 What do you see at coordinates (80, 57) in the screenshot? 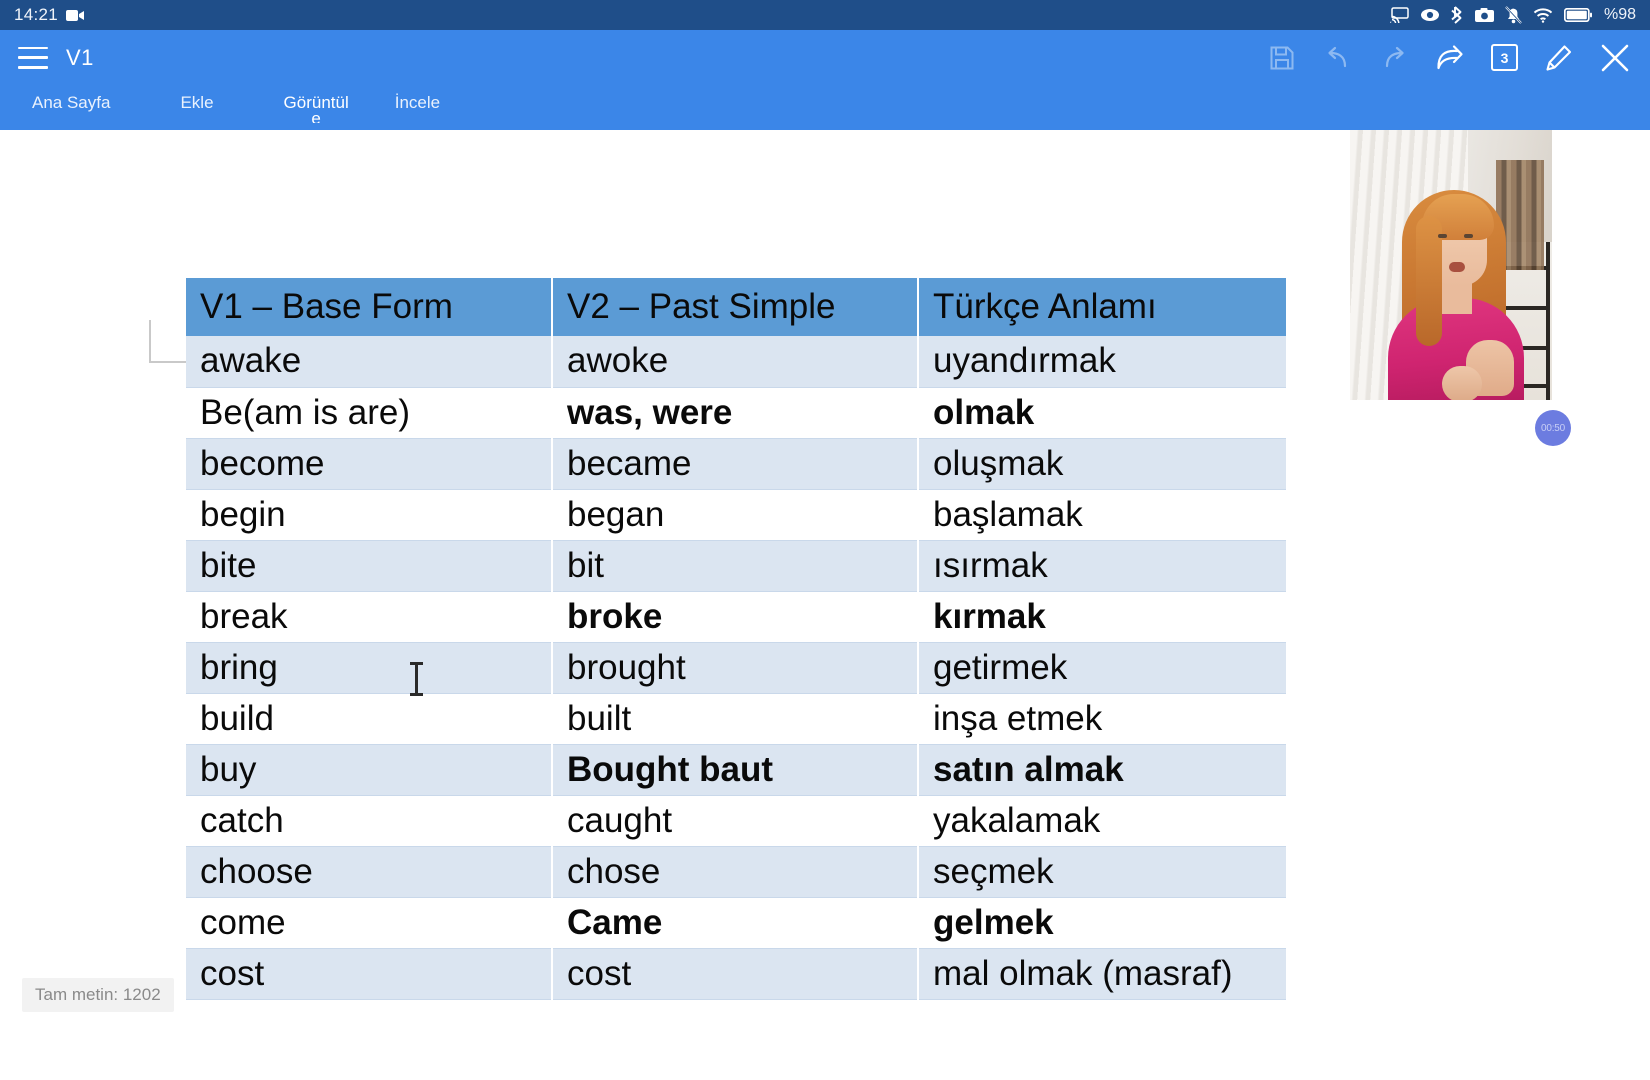
I see `document-title: V1` at bounding box center [80, 57].